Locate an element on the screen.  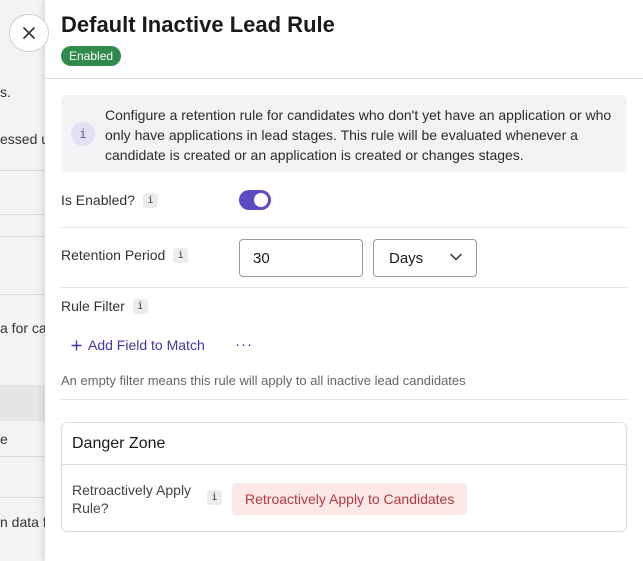
danger-zone-title: Danger Zone is located at coordinates (344, 444).